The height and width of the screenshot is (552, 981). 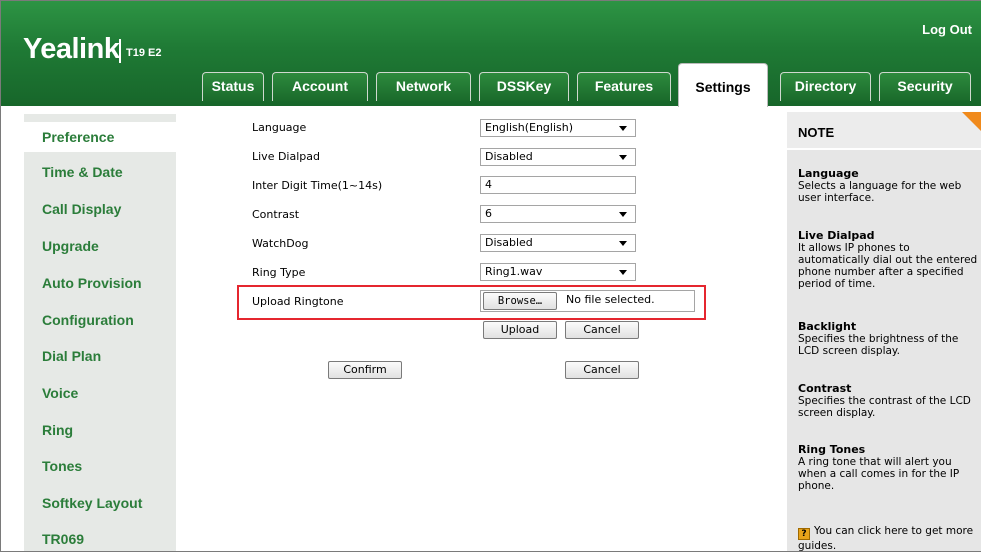 I want to click on sidebar-item-tr069: TR069, so click(x=100, y=537).